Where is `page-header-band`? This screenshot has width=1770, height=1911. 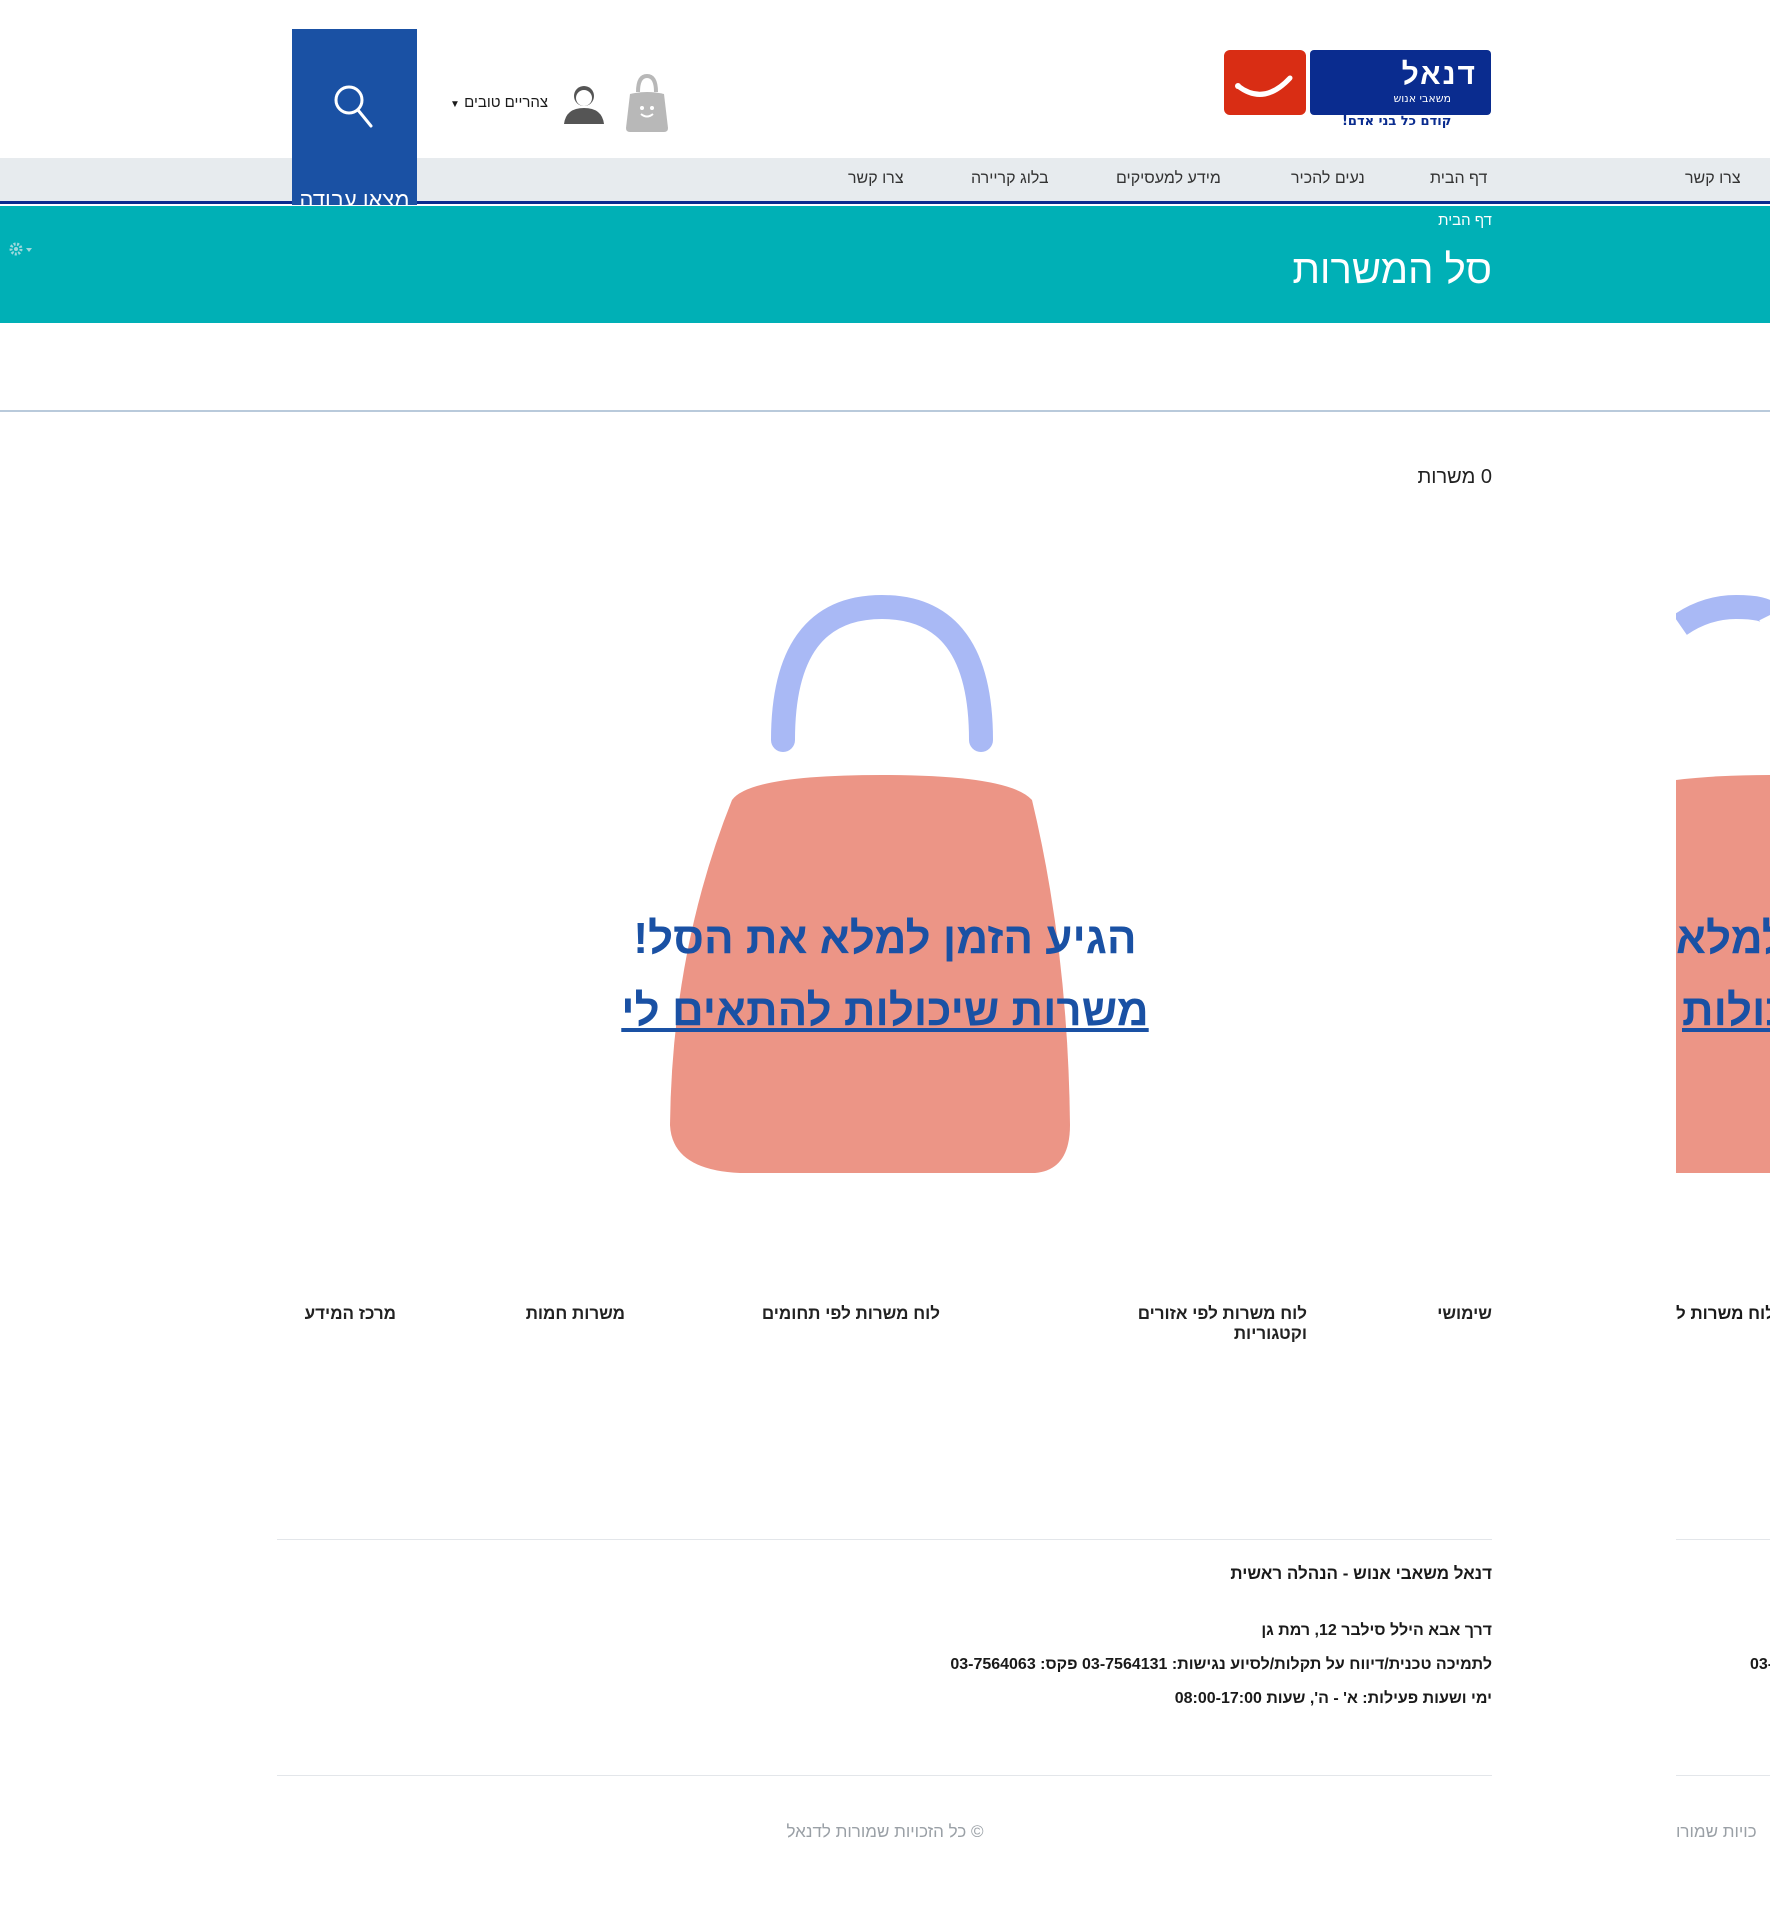 page-header-band is located at coordinates (885, 264).